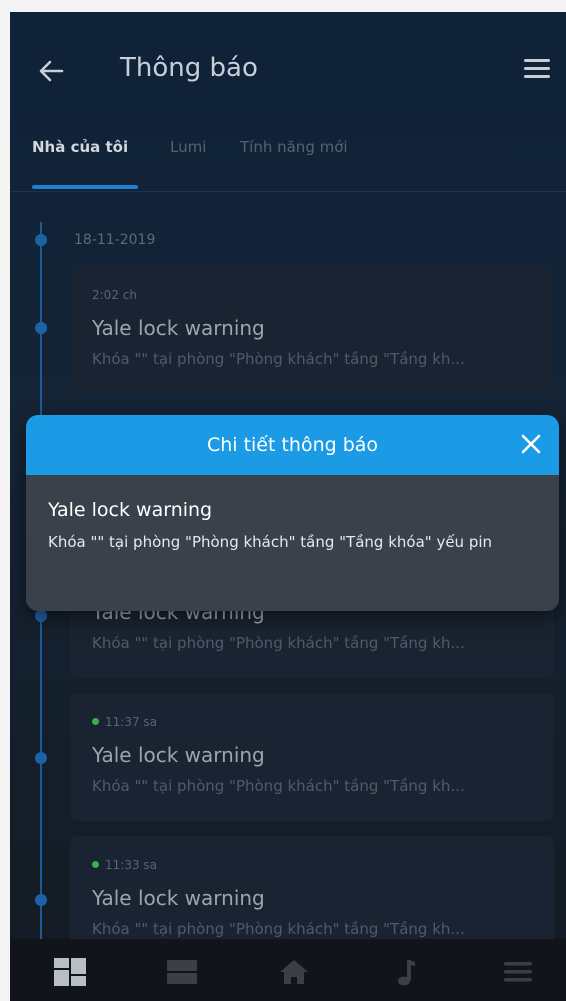  What do you see at coordinates (115, 240) in the screenshot?
I see `timeline-date: 18-11-2019` at bounding box center [115, 240].